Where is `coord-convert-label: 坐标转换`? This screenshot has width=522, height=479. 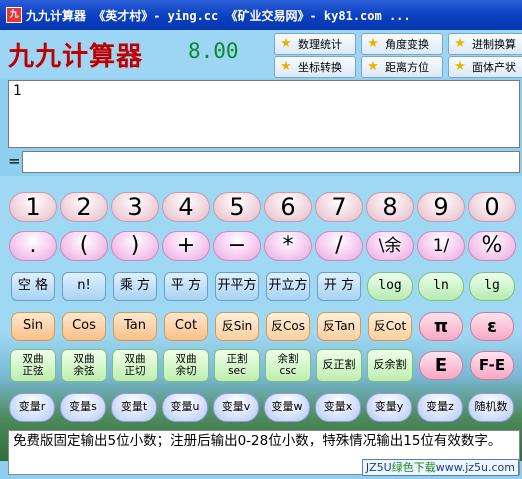
coord-convert-label: 坐标转换 is located at coordinates (320, 67).